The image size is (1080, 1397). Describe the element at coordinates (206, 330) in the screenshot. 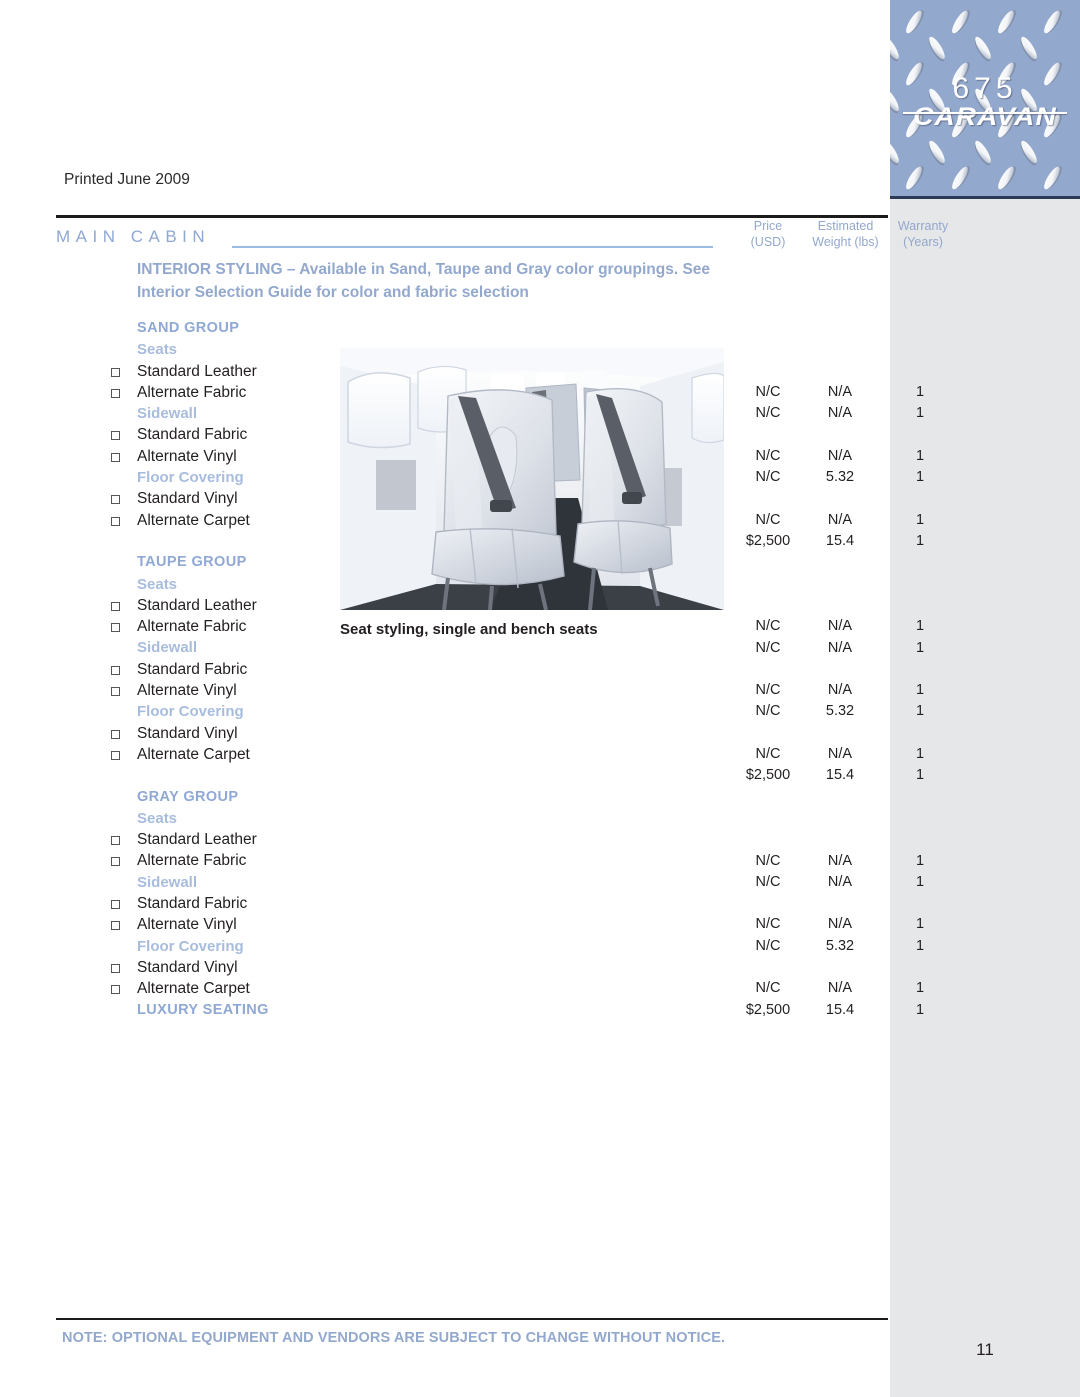

I see `group-heading-row: SAND GROUP` at that location.